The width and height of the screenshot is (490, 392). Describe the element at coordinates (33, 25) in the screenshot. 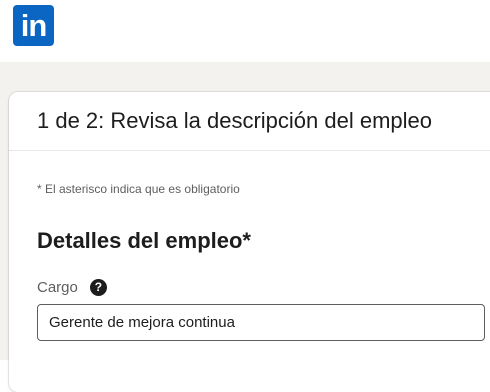

I see `linkedin-logo: in` at that location.